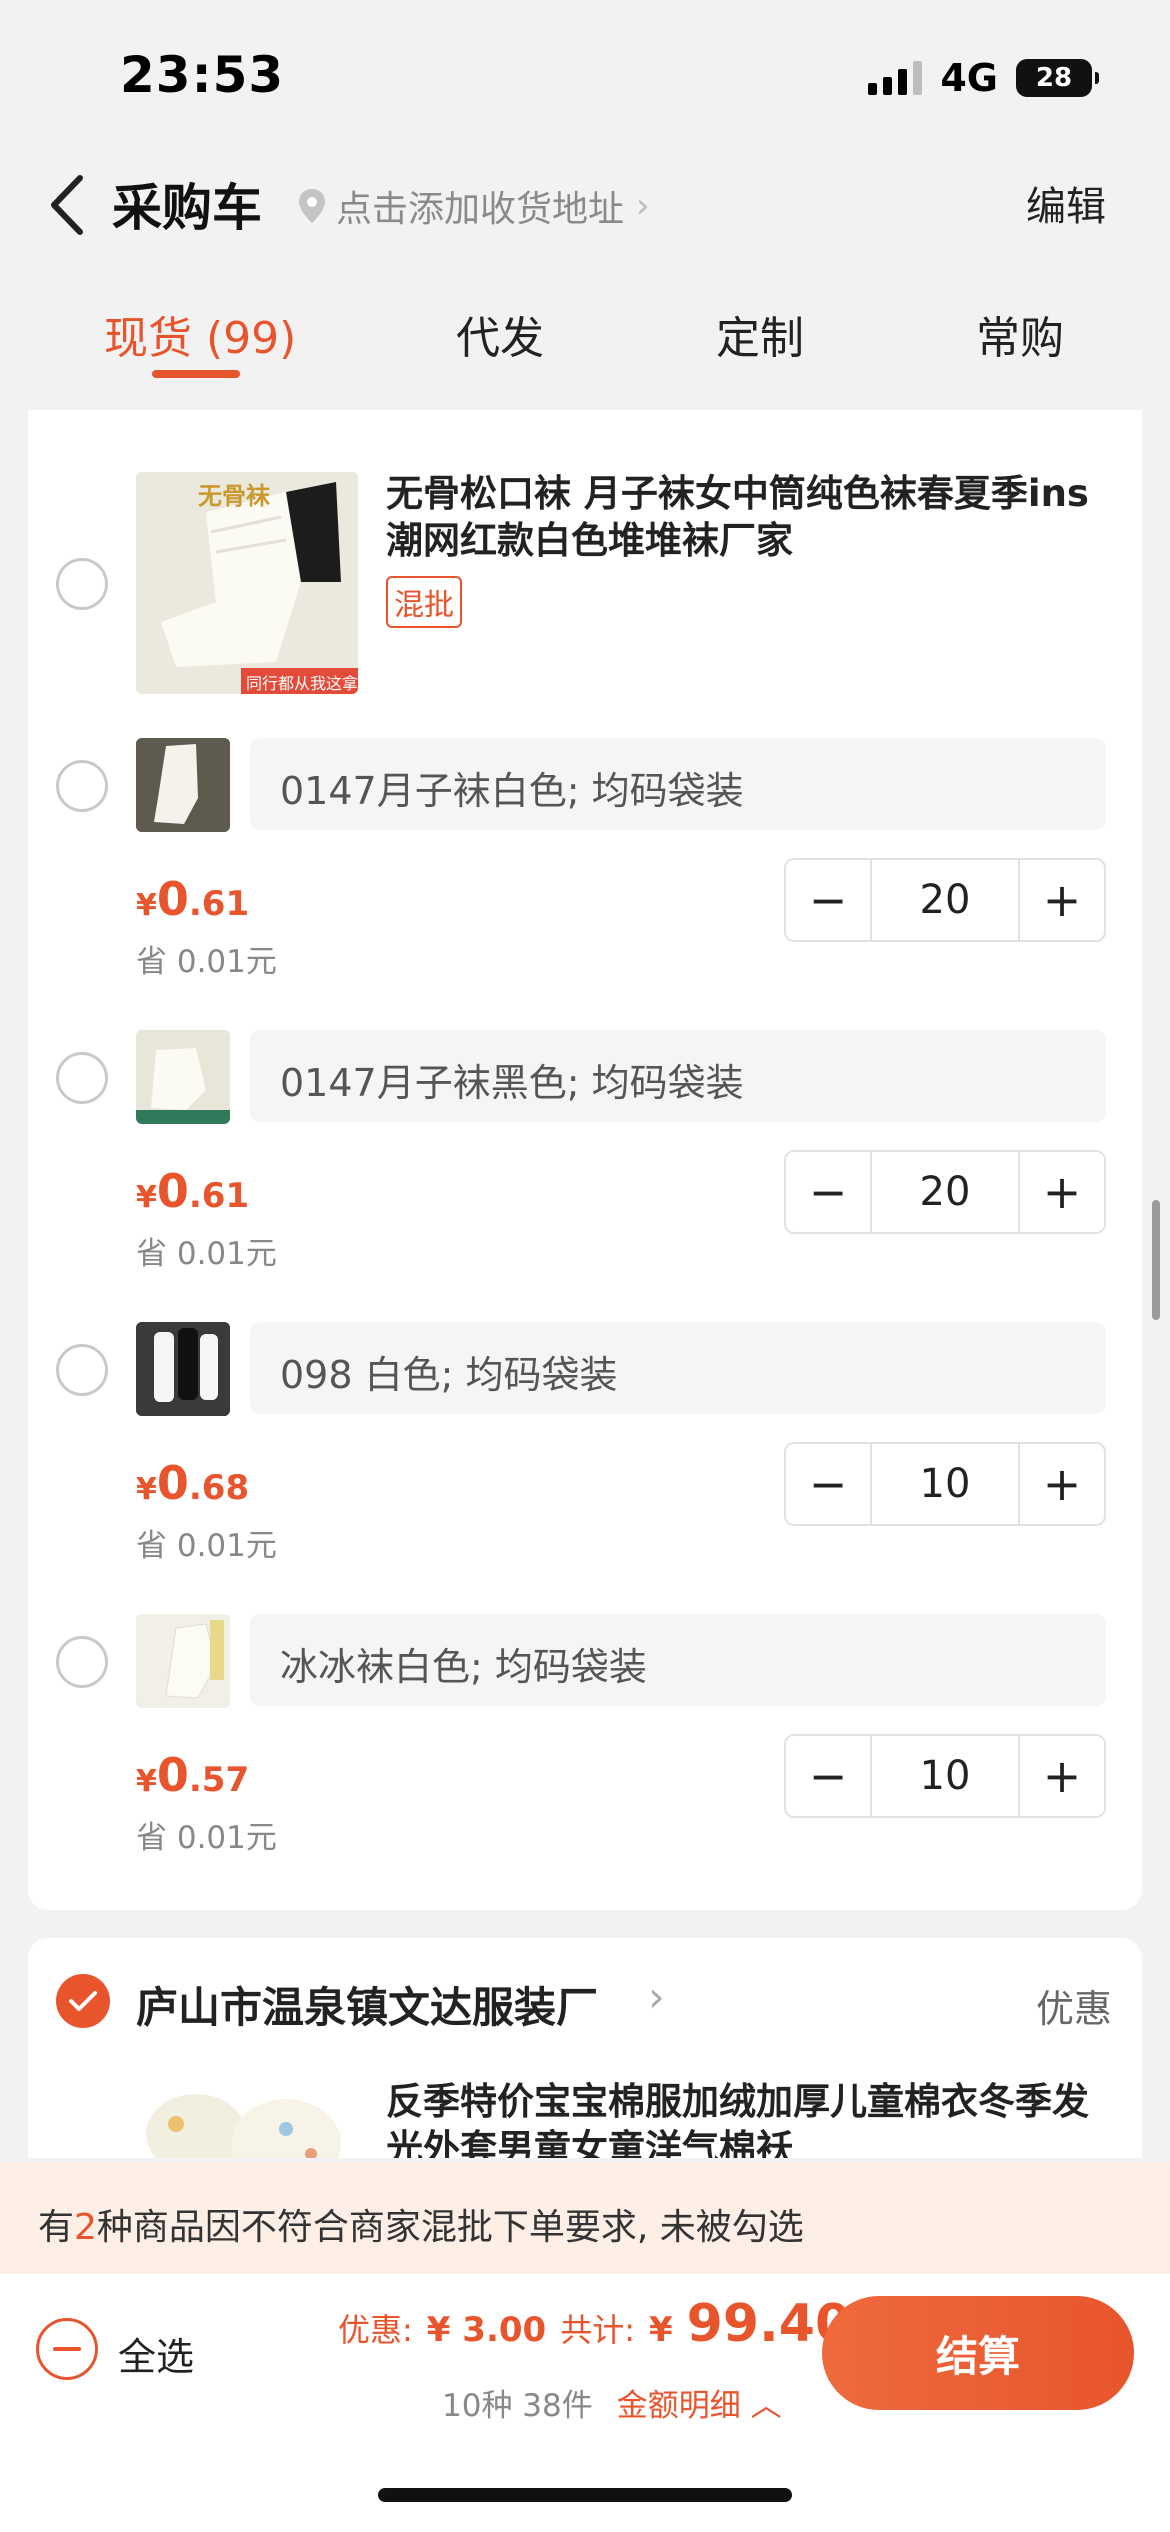 This screenshot has height=2532, width=1170. What do you see at coordinates (585, 75) in the screenshot?
I see `status-bar: 23:53 4G 28` at bounding box center [585, 75].